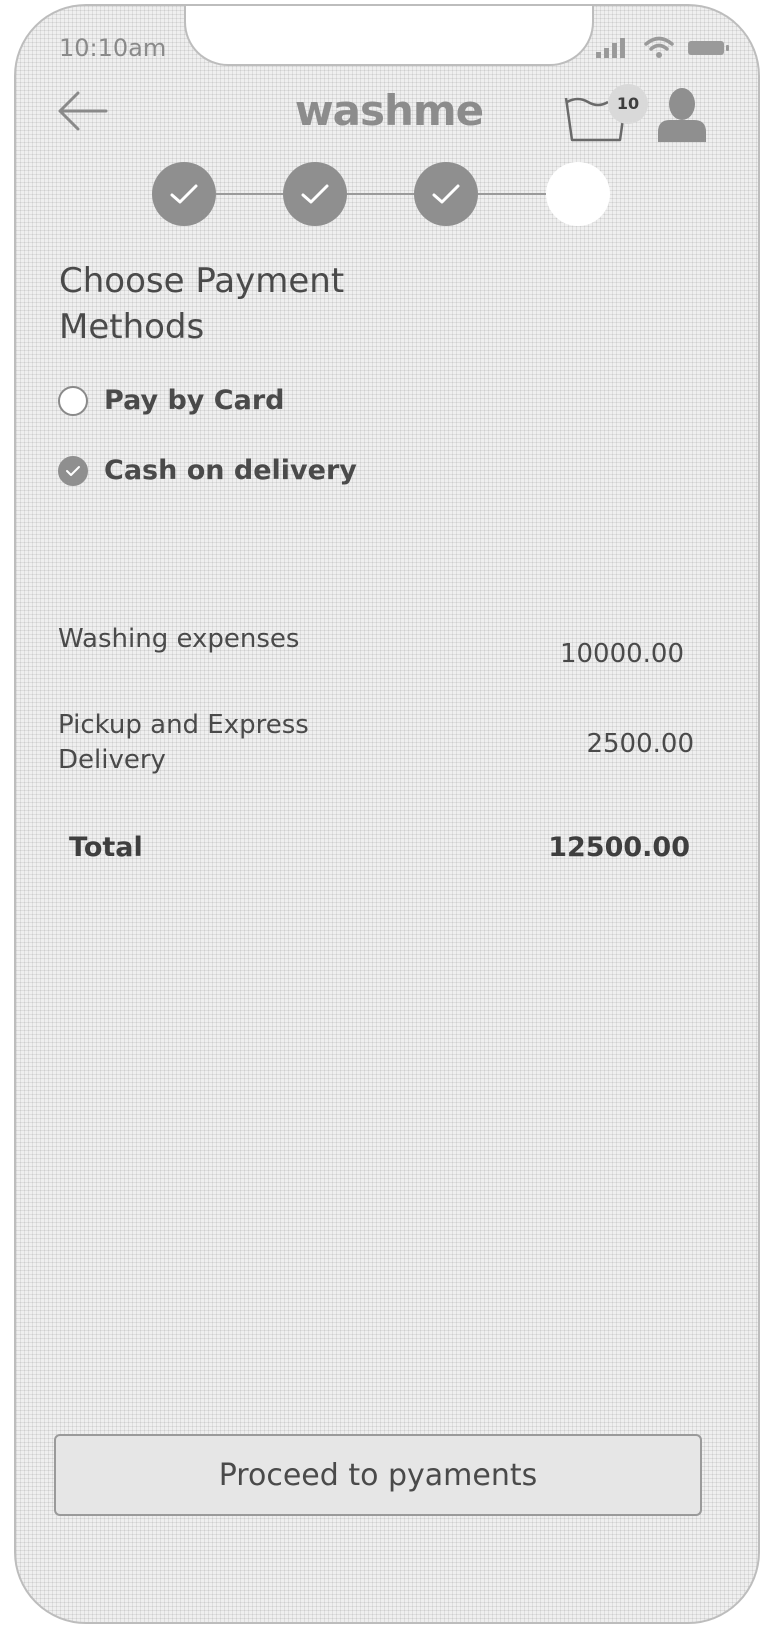 The image size is (774, 1632). I want to click on payment-option-card: Pay by Card, so click(171, 400).